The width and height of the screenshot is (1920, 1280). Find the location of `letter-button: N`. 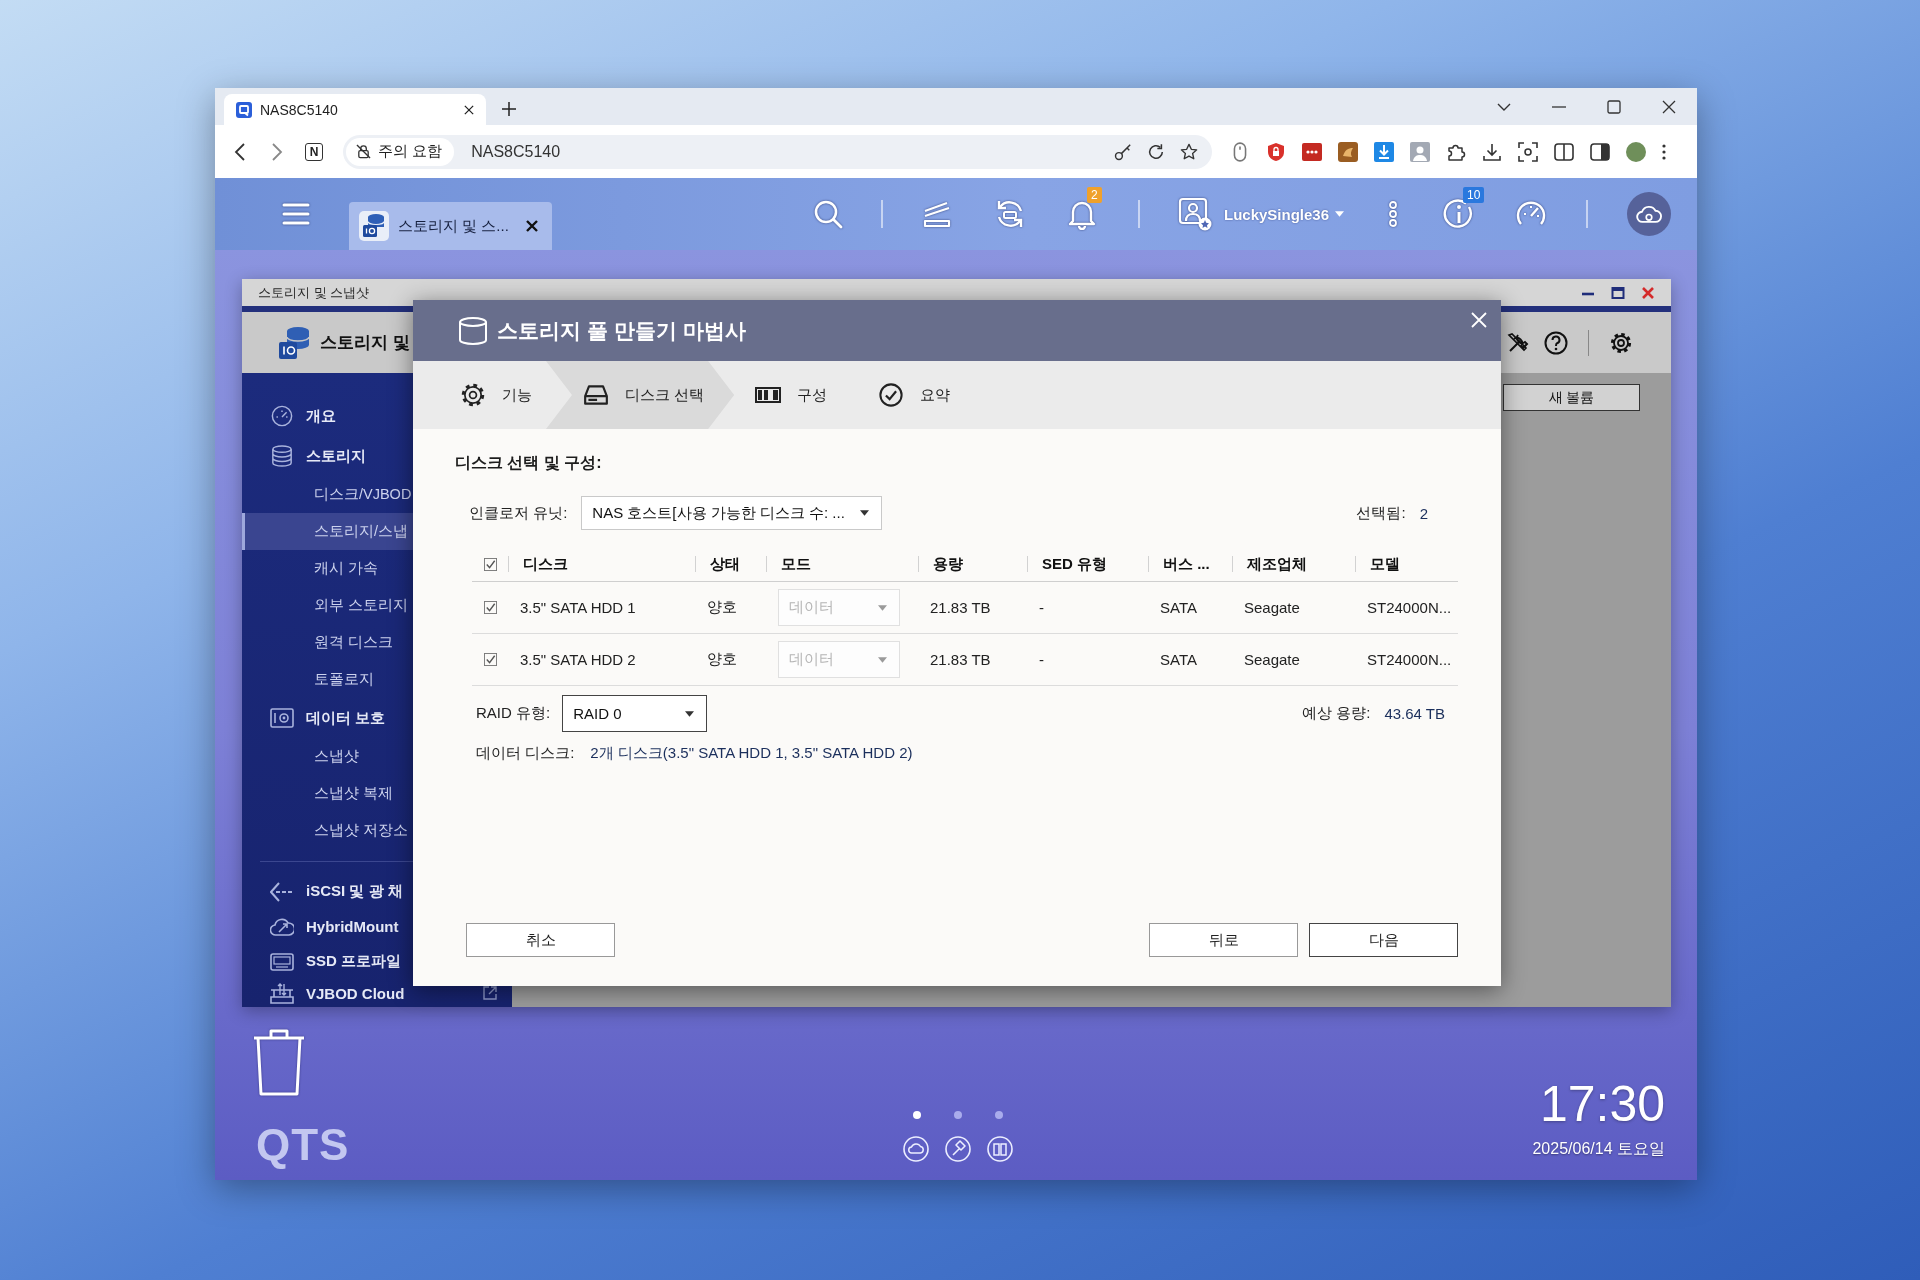

letter-button: N is located at coordinates (314, 151).